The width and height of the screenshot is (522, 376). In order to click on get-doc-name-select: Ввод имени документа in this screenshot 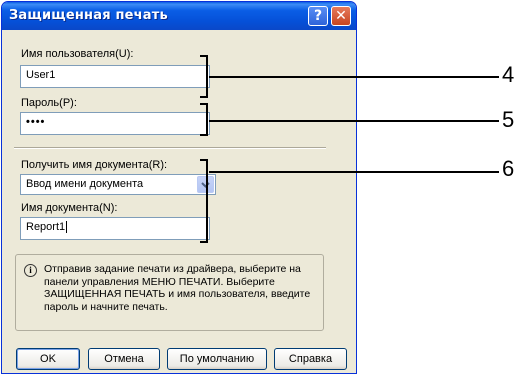, I will do `click(118, 184)`.